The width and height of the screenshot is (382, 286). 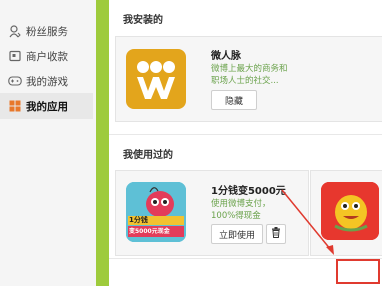 I want to click on used-section-title: 我使用过的, so click(x=148, y=155).